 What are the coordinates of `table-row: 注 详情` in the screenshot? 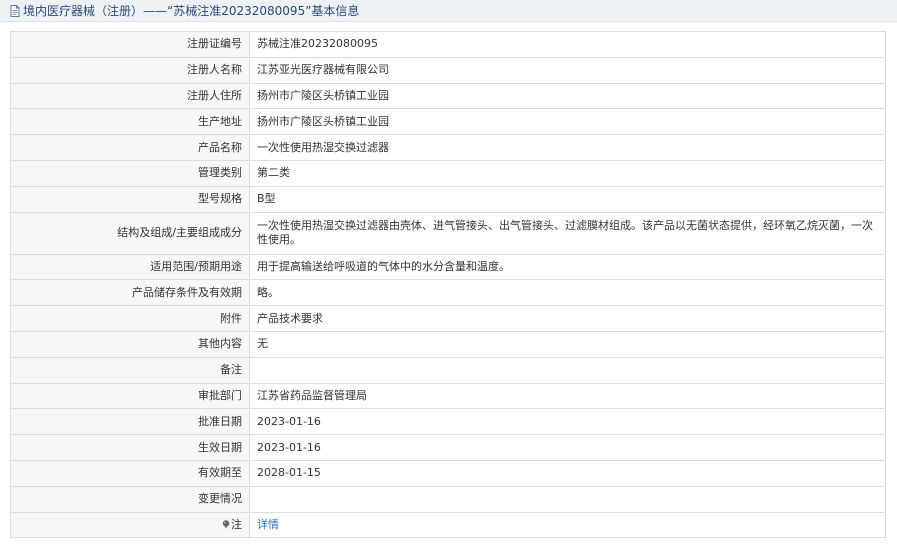 It's located at (448, 525).